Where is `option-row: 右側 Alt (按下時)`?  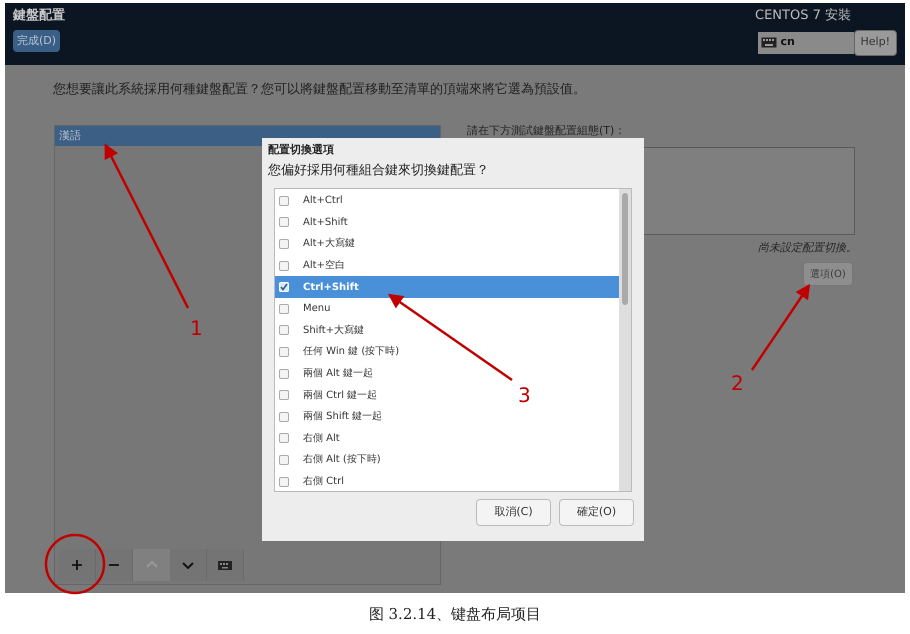
option-row: 右側 Alt (按下時) is located at coordinates (330, 460).